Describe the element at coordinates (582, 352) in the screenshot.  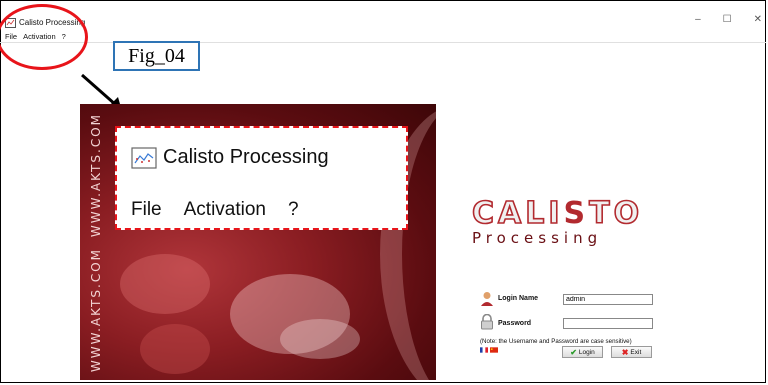
I see `login-button: ✔ Login` at that location.